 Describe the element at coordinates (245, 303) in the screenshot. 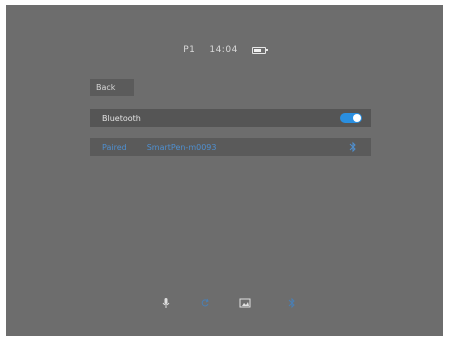

I see `gallery-icon` at that location.